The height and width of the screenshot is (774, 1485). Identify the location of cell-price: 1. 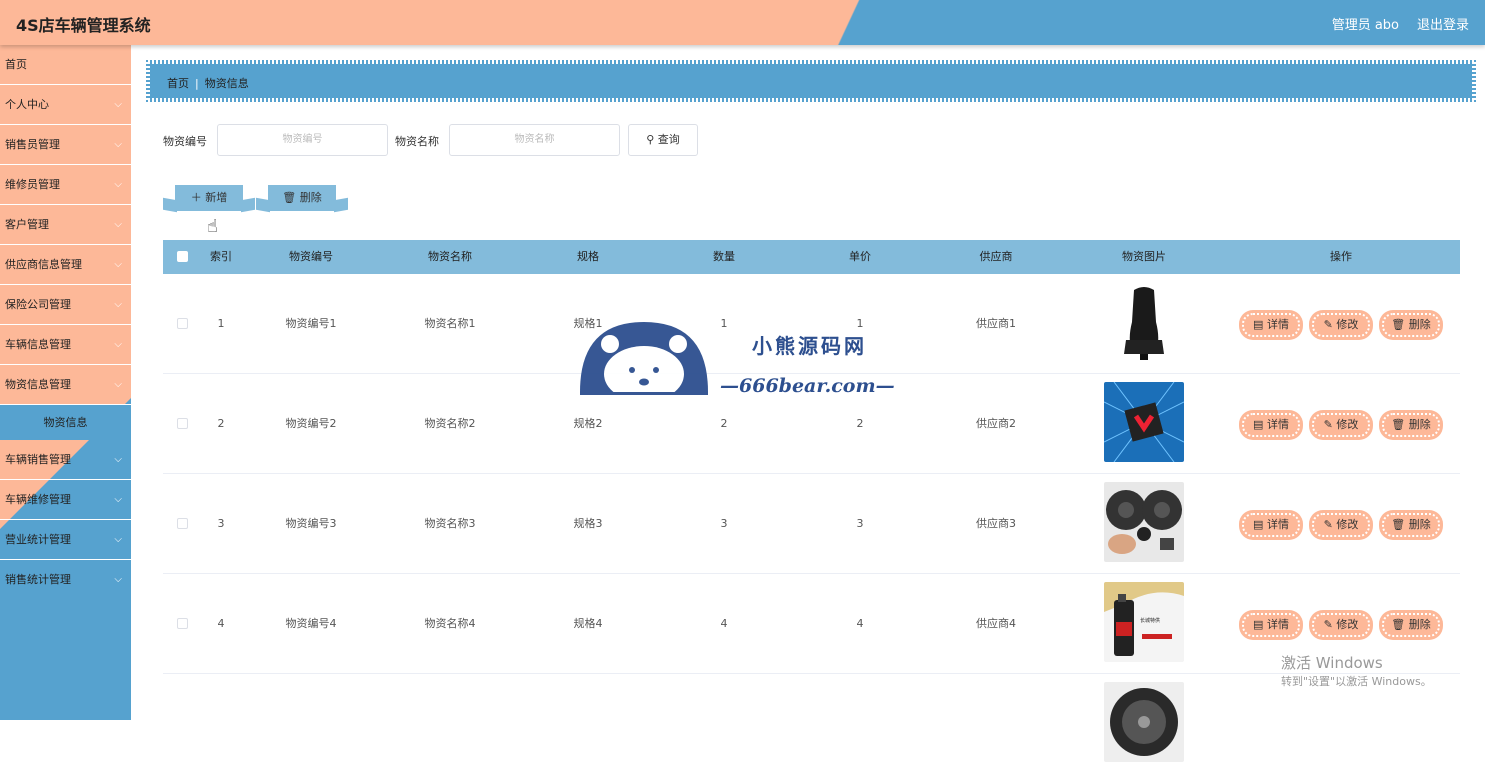
(860, 323).